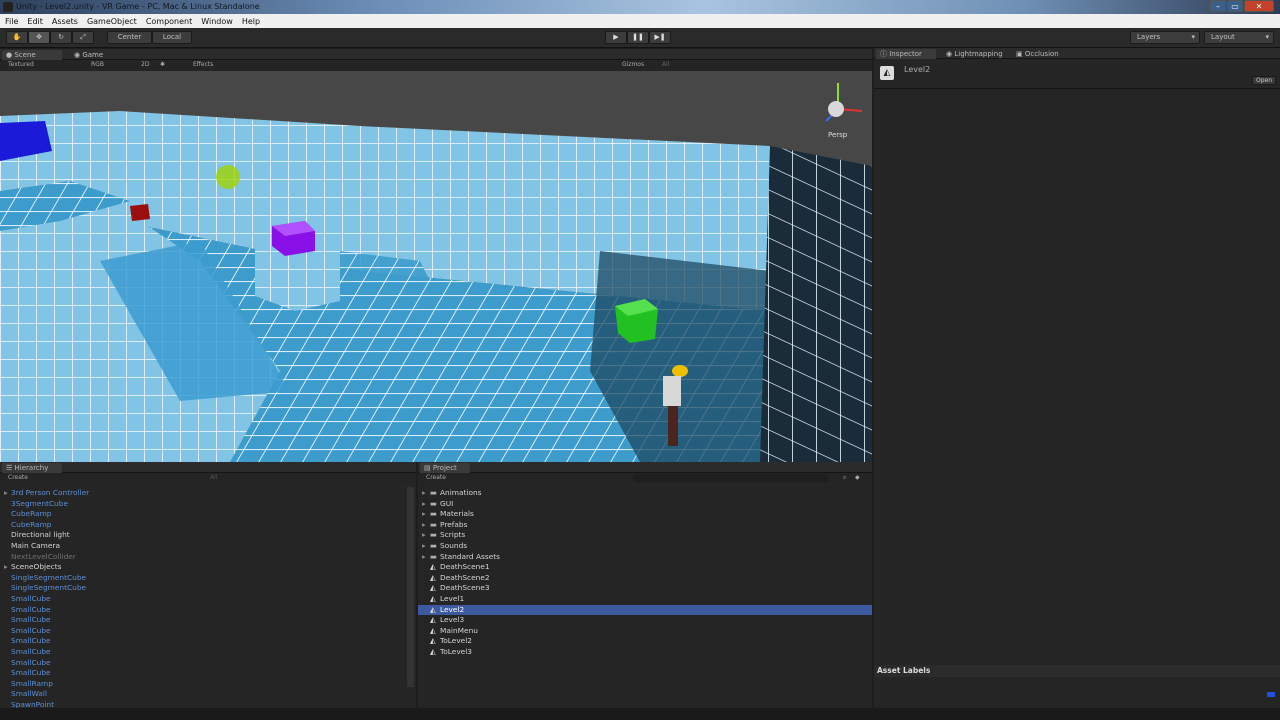 The height and width of the screenshot is (720, 1280). I want to click on project-folder-item: ▸ ▬ Prefabs, so click(645, 525).